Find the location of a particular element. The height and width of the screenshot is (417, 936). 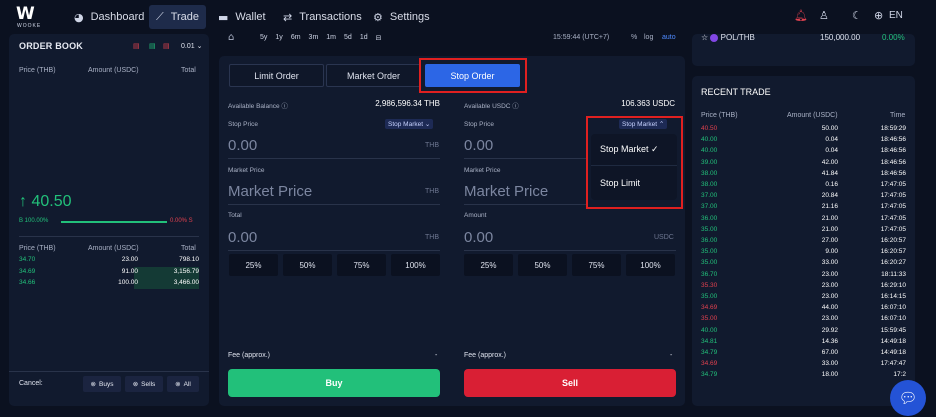

trade-price: 35.00 is located at coordinates (709, 296).